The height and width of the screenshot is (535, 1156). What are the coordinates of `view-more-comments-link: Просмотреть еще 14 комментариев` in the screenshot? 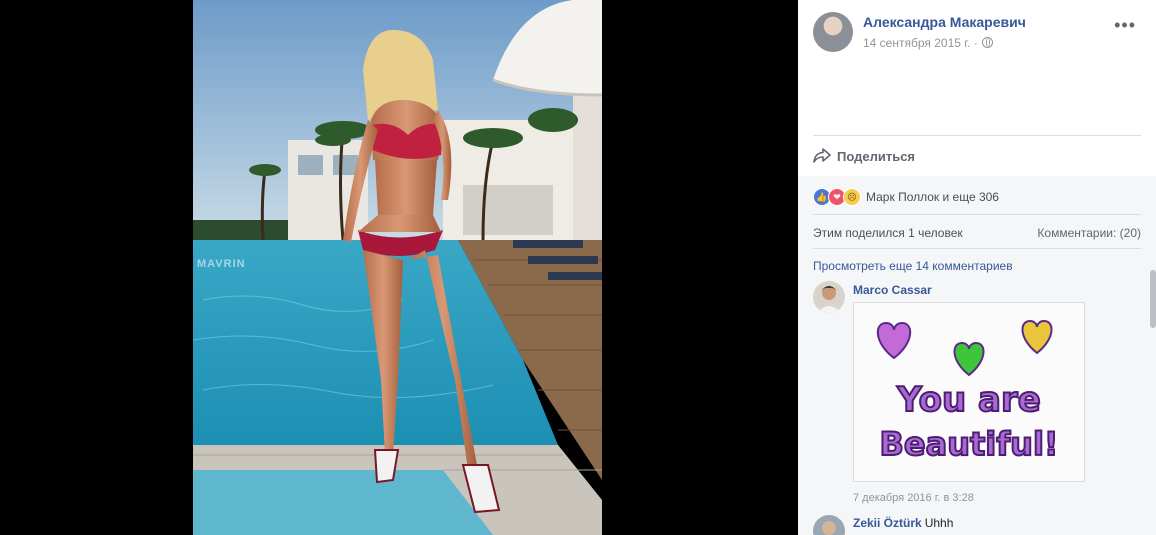 It's located at (913, 266).